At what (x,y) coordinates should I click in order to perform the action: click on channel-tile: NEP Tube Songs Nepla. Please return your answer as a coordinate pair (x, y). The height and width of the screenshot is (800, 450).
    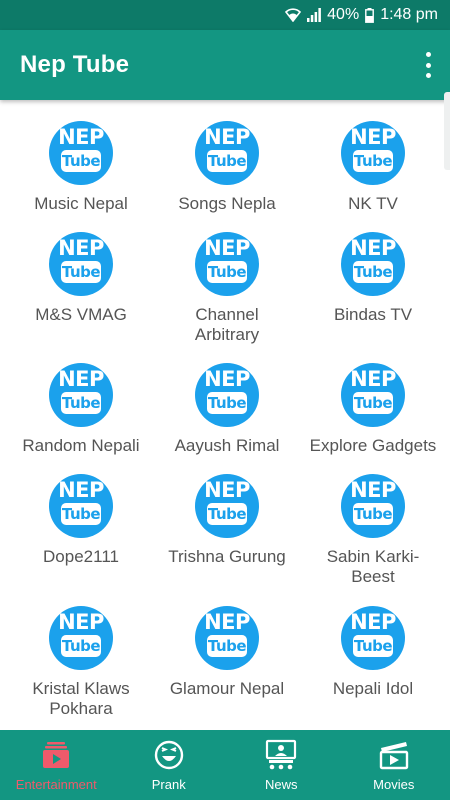
    Looking at the image, I should click on (227, 157).